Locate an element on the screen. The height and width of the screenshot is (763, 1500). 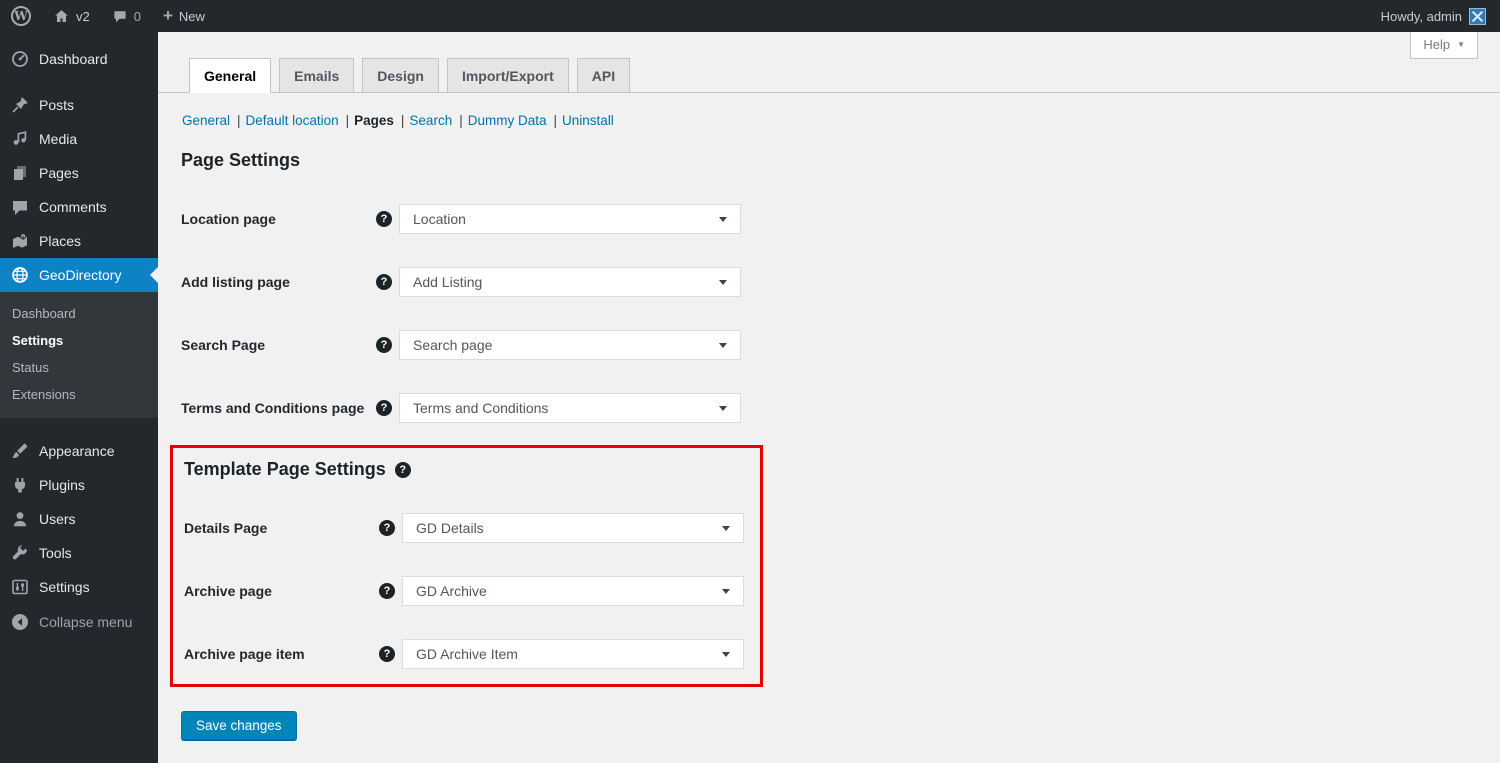
subnav-link-search: Search is located at coordinates (430, 120).